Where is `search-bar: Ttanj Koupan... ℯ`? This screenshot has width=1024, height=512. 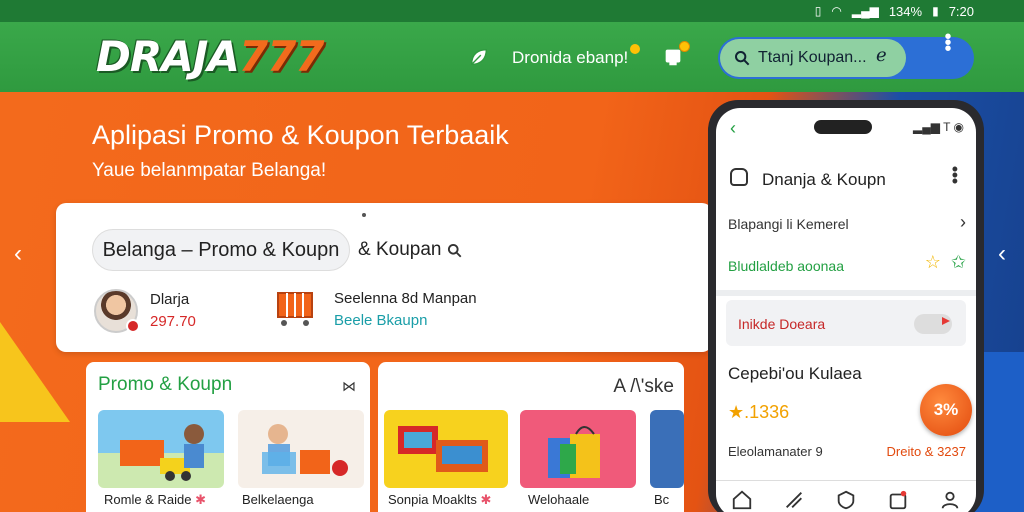
search-bar: Ttanj Koupan... ℯ is located at coordinates (846, 58).